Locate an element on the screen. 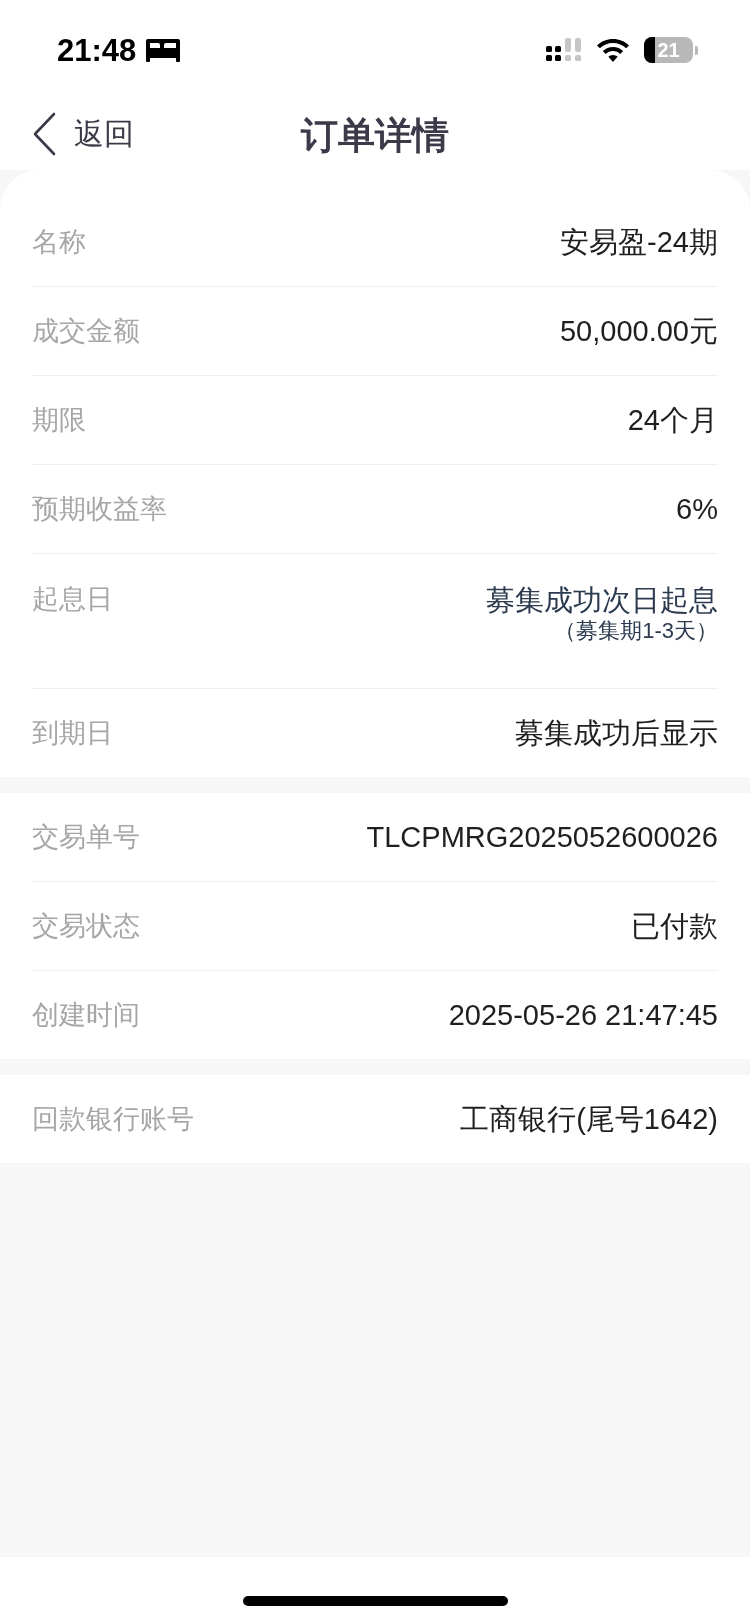  field-value: 2025-05-26 21:47:45 is located at coordinates (583, 1015).